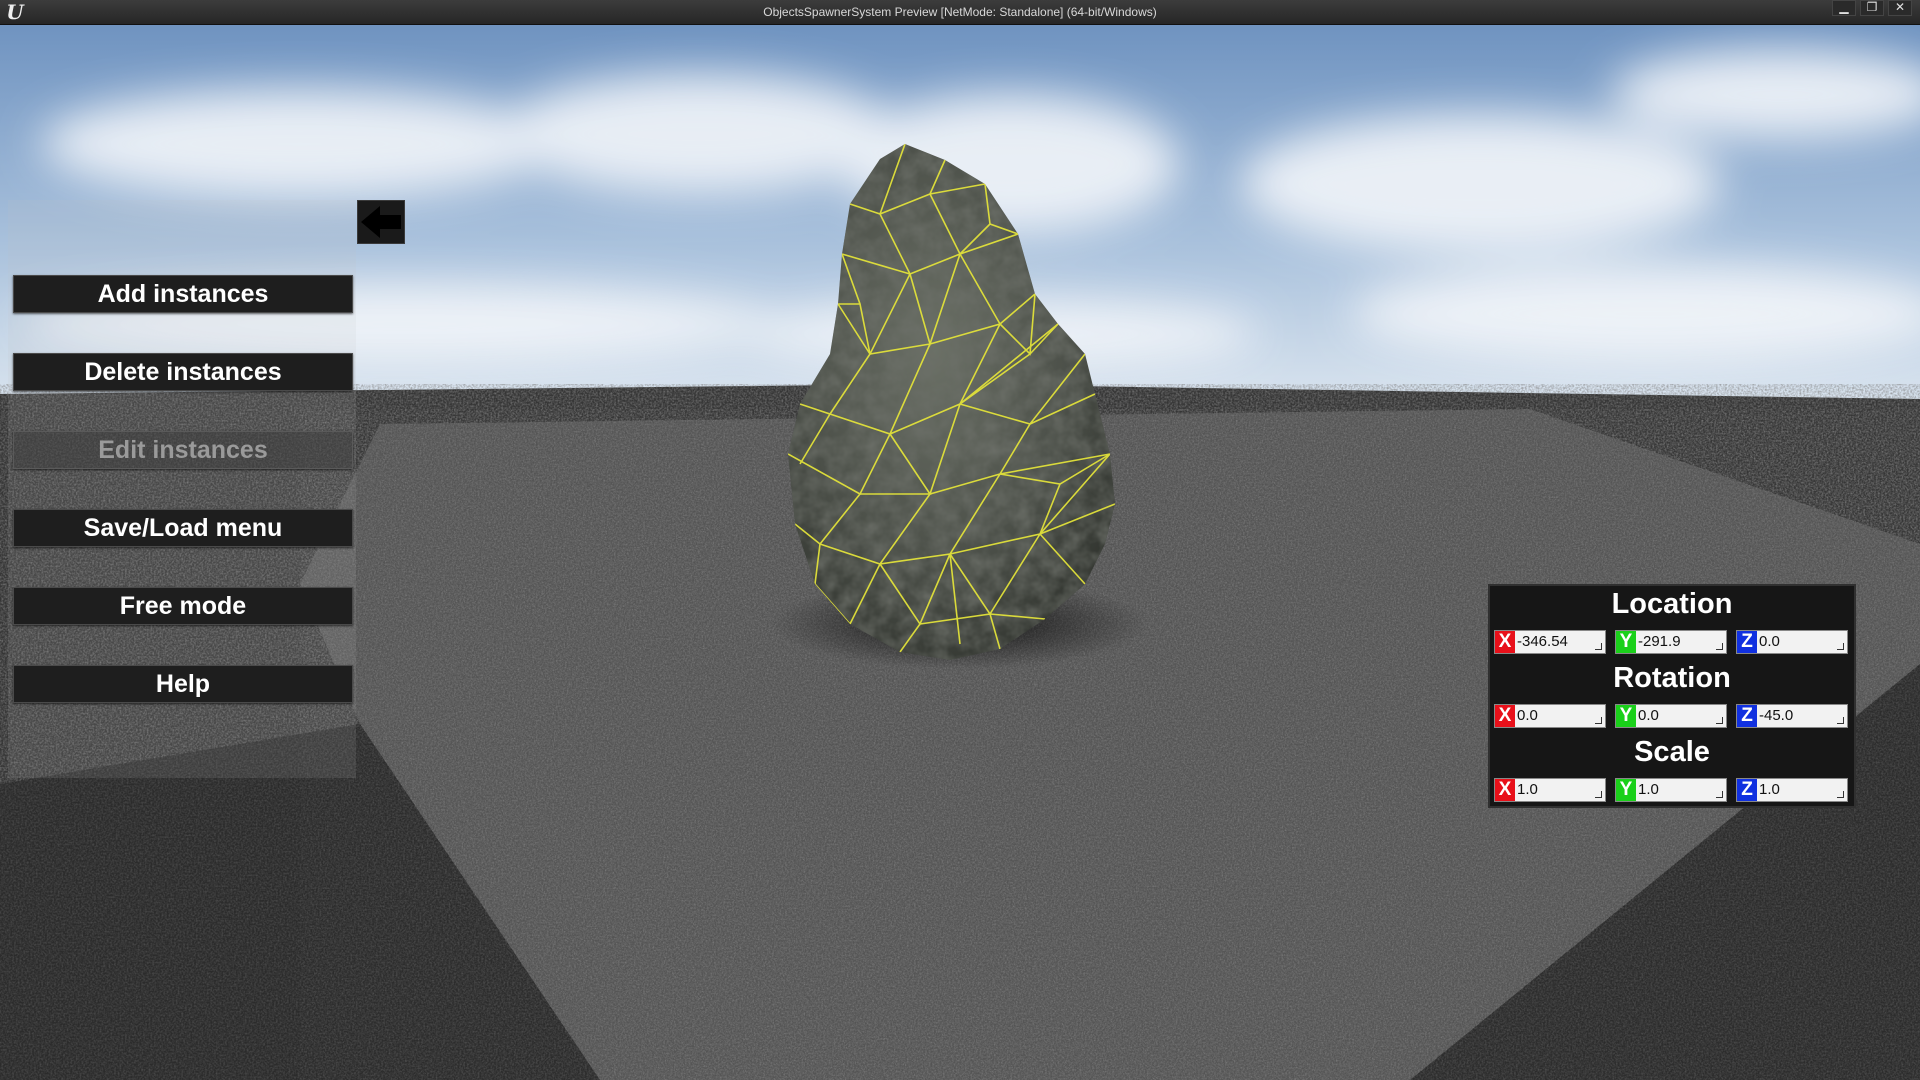  What do you see at coordinates (183, 684) in the screenshot?
I see `help-button: Help` at bounding box center [183, 684].